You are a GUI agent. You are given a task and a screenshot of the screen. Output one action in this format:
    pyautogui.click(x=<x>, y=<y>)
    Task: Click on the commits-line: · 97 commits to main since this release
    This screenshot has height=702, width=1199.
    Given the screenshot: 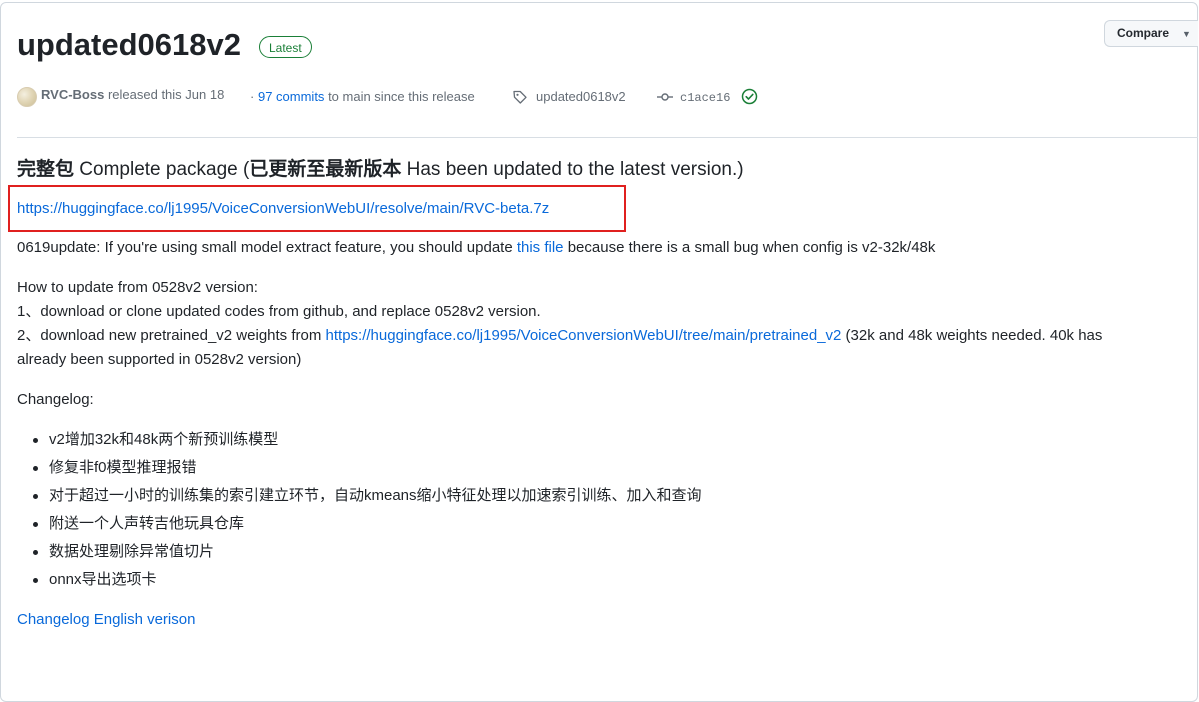 What is the action you would take?
    pyautogui.click(x=362, y=97)
    